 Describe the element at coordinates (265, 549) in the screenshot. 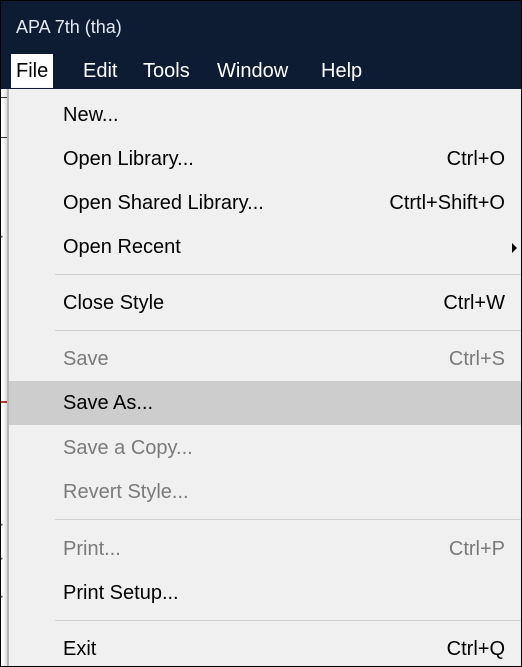

I see `menu-item-print: Print... Ctrl+P` at that location.